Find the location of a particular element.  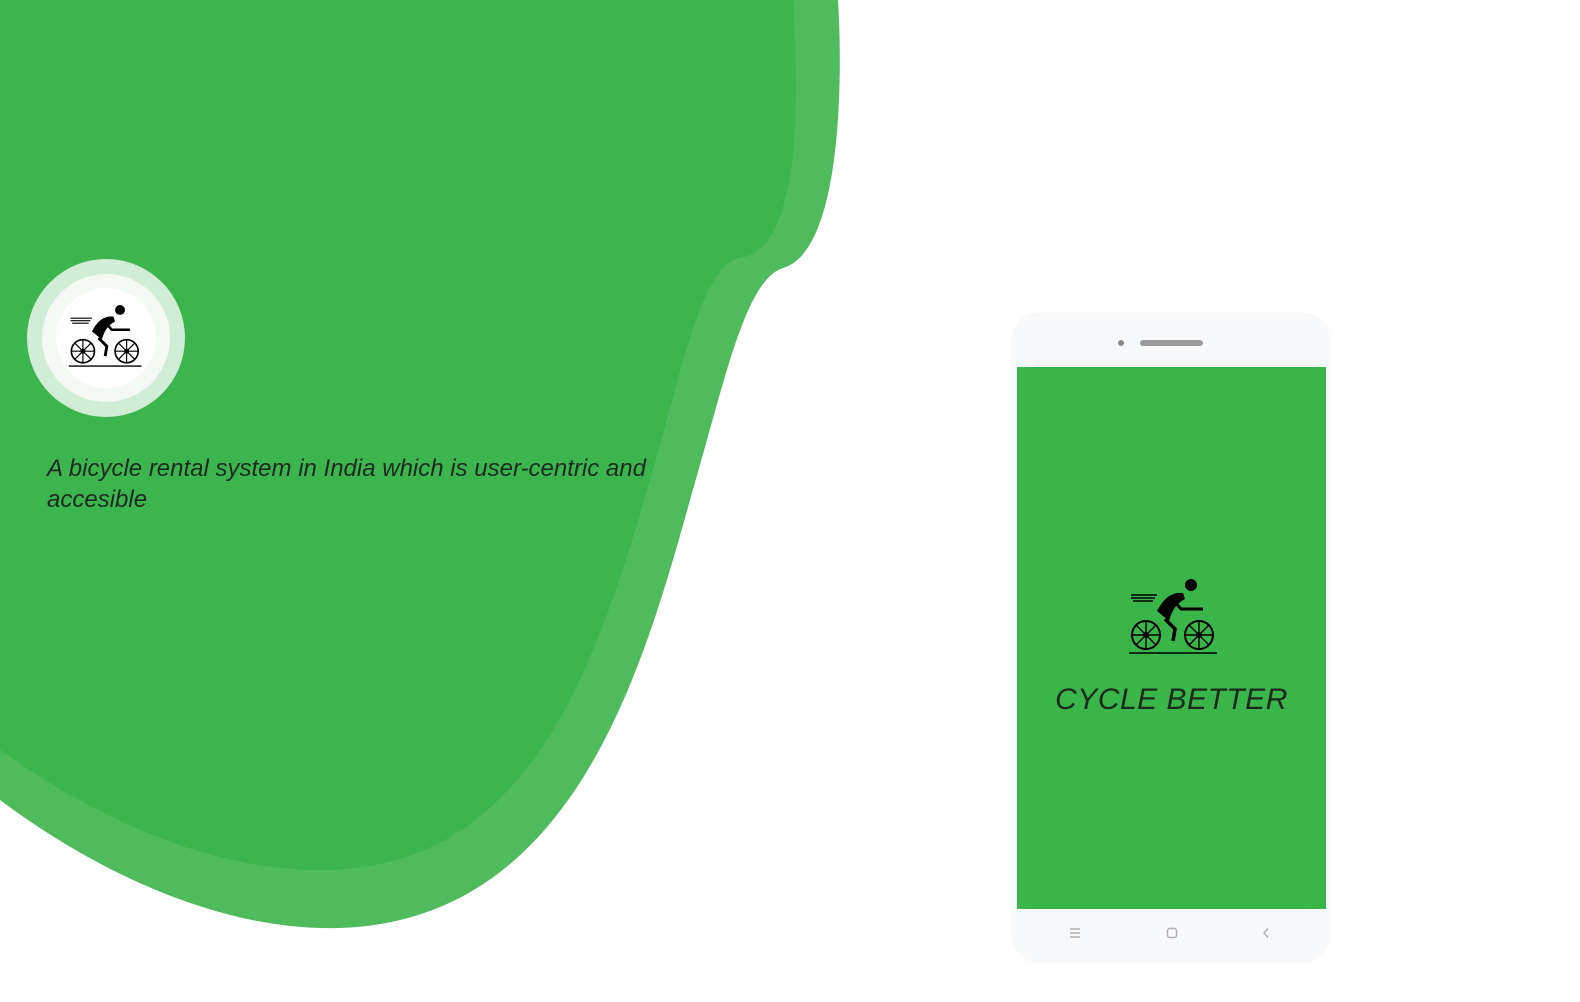

speaker-icon is located at coordinates (1171, 343).